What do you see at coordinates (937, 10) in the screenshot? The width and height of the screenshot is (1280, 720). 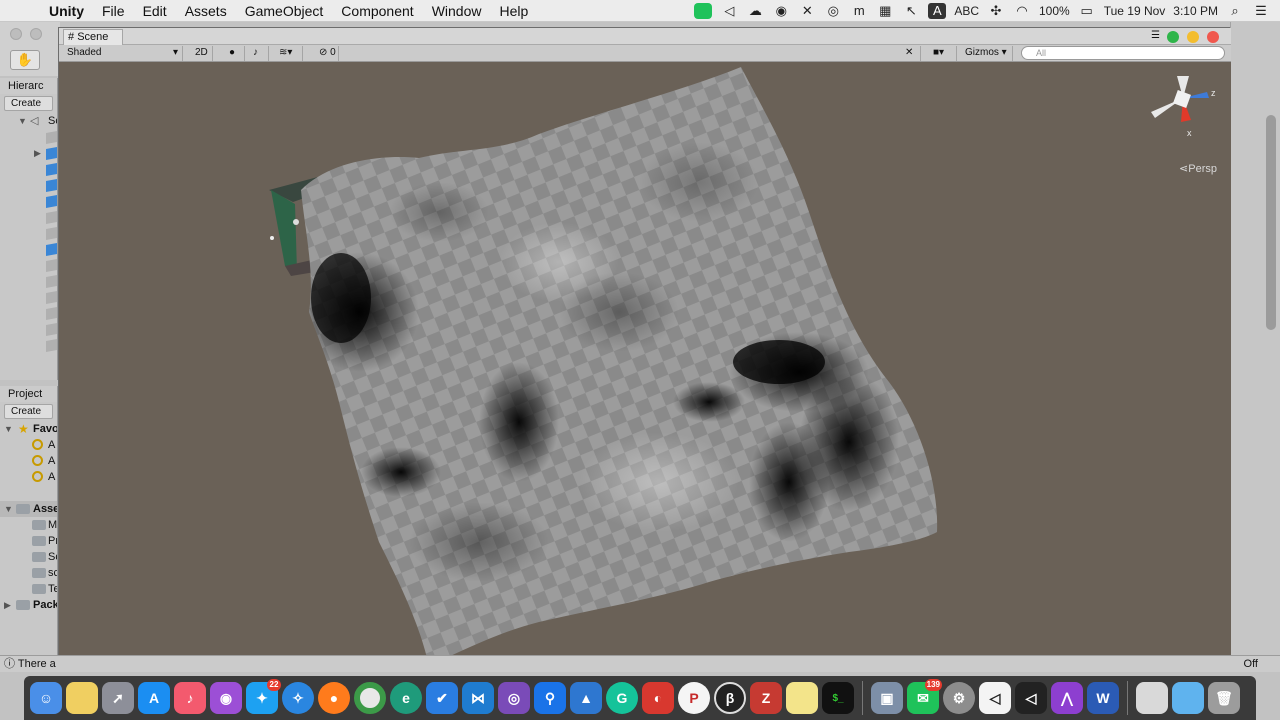 I see `input-method-icon: A` at bounding box center [937, 10].